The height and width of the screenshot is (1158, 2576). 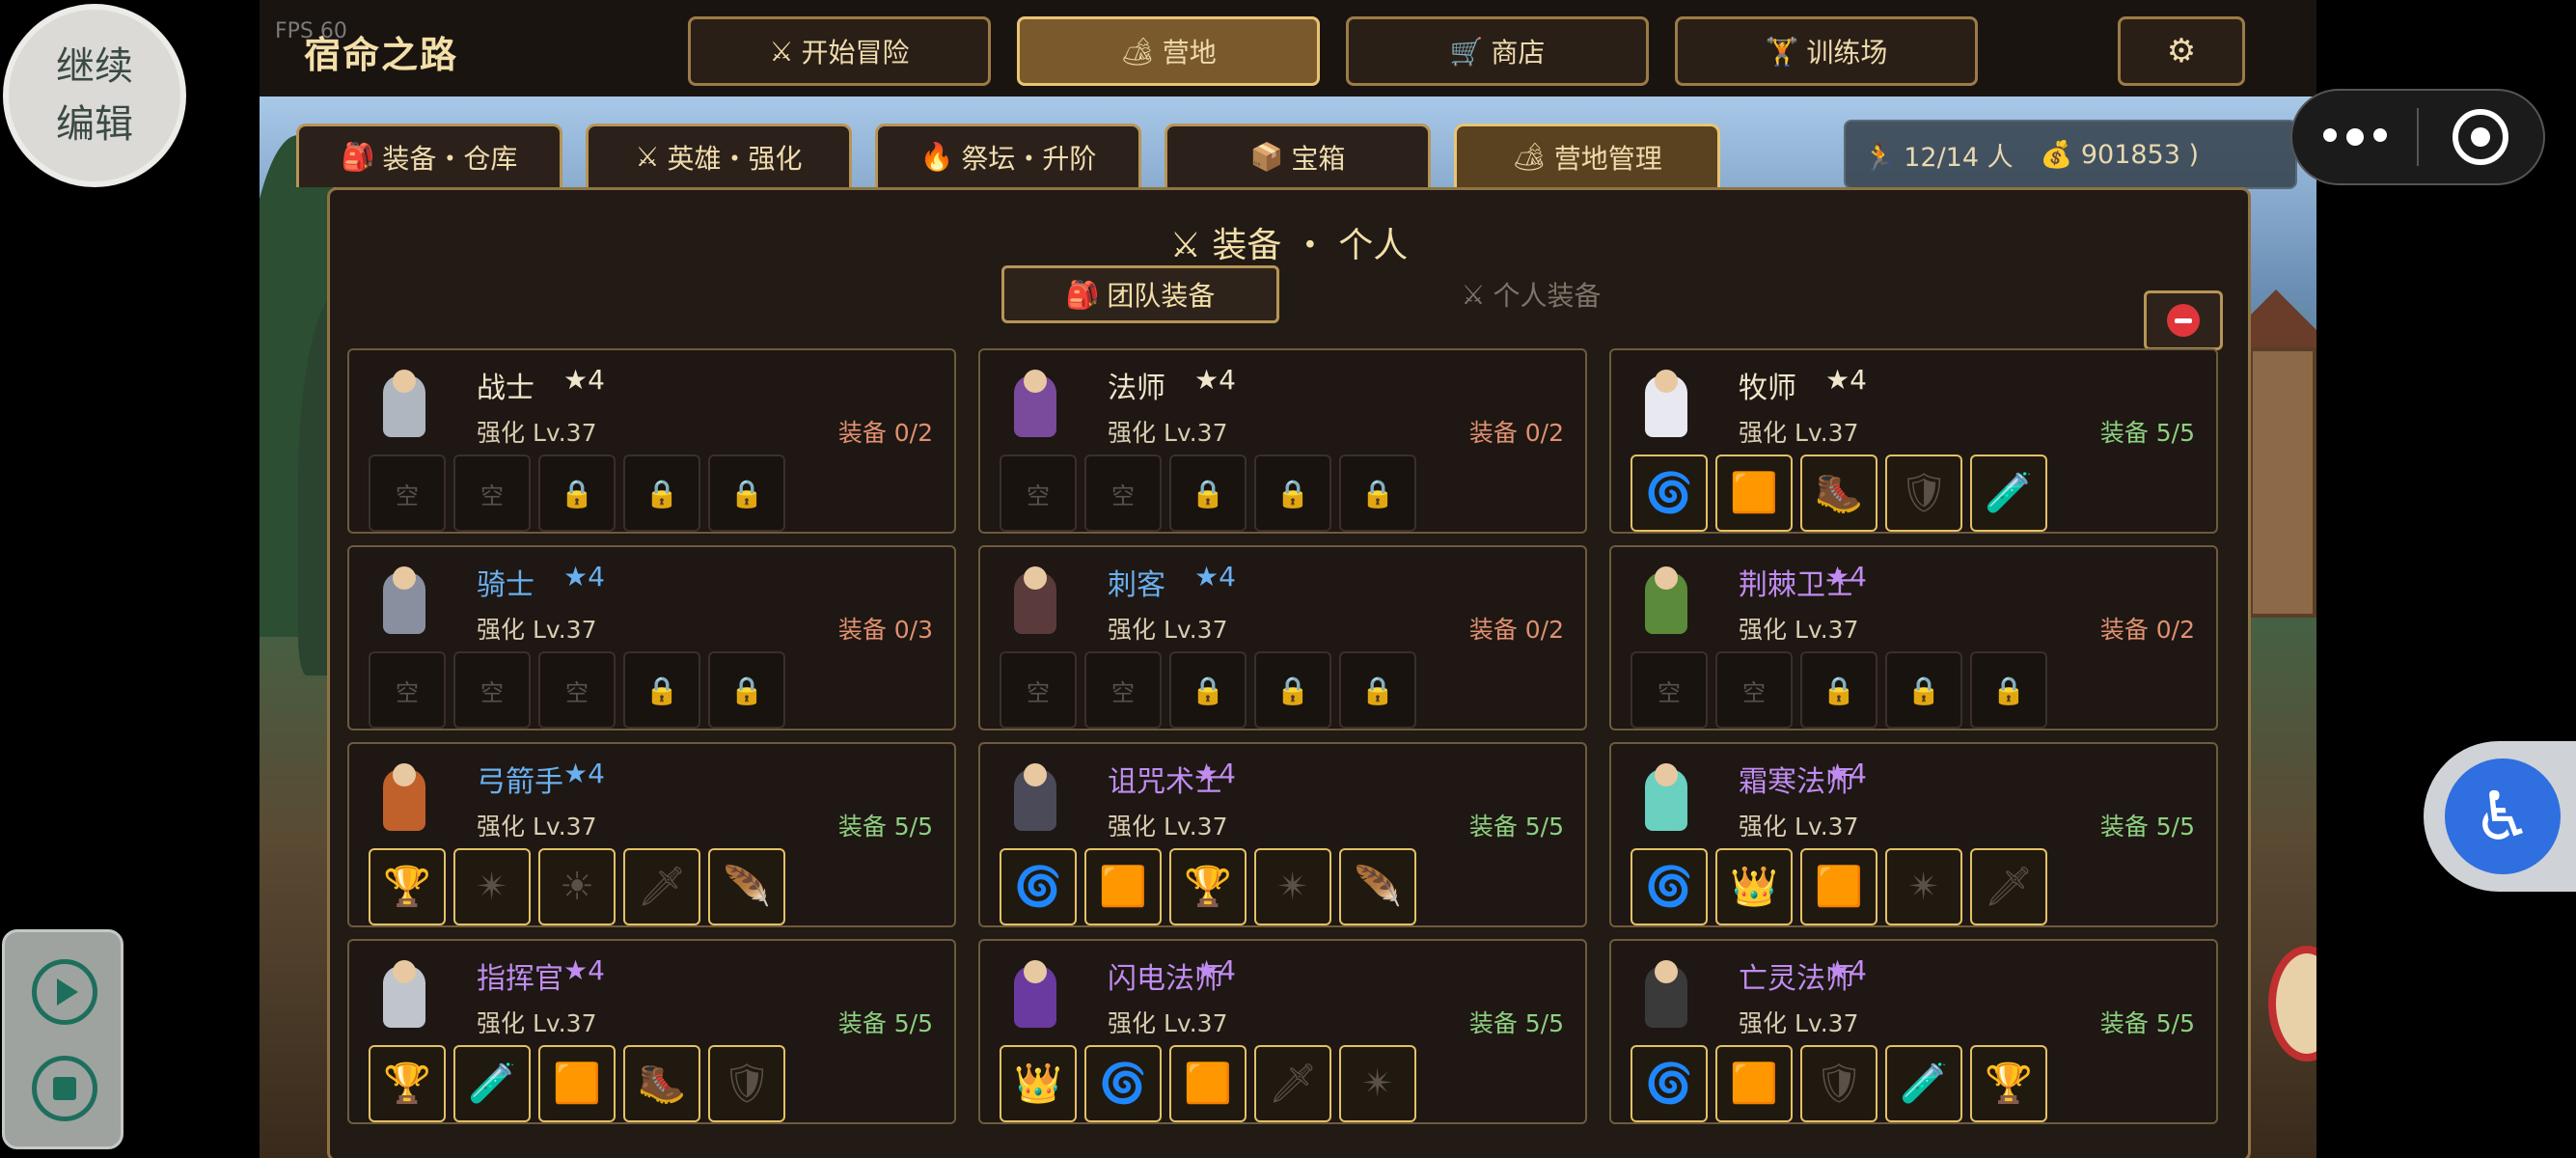 I want to click on item-icon: 🌀, so click(x=1669, y=1084).